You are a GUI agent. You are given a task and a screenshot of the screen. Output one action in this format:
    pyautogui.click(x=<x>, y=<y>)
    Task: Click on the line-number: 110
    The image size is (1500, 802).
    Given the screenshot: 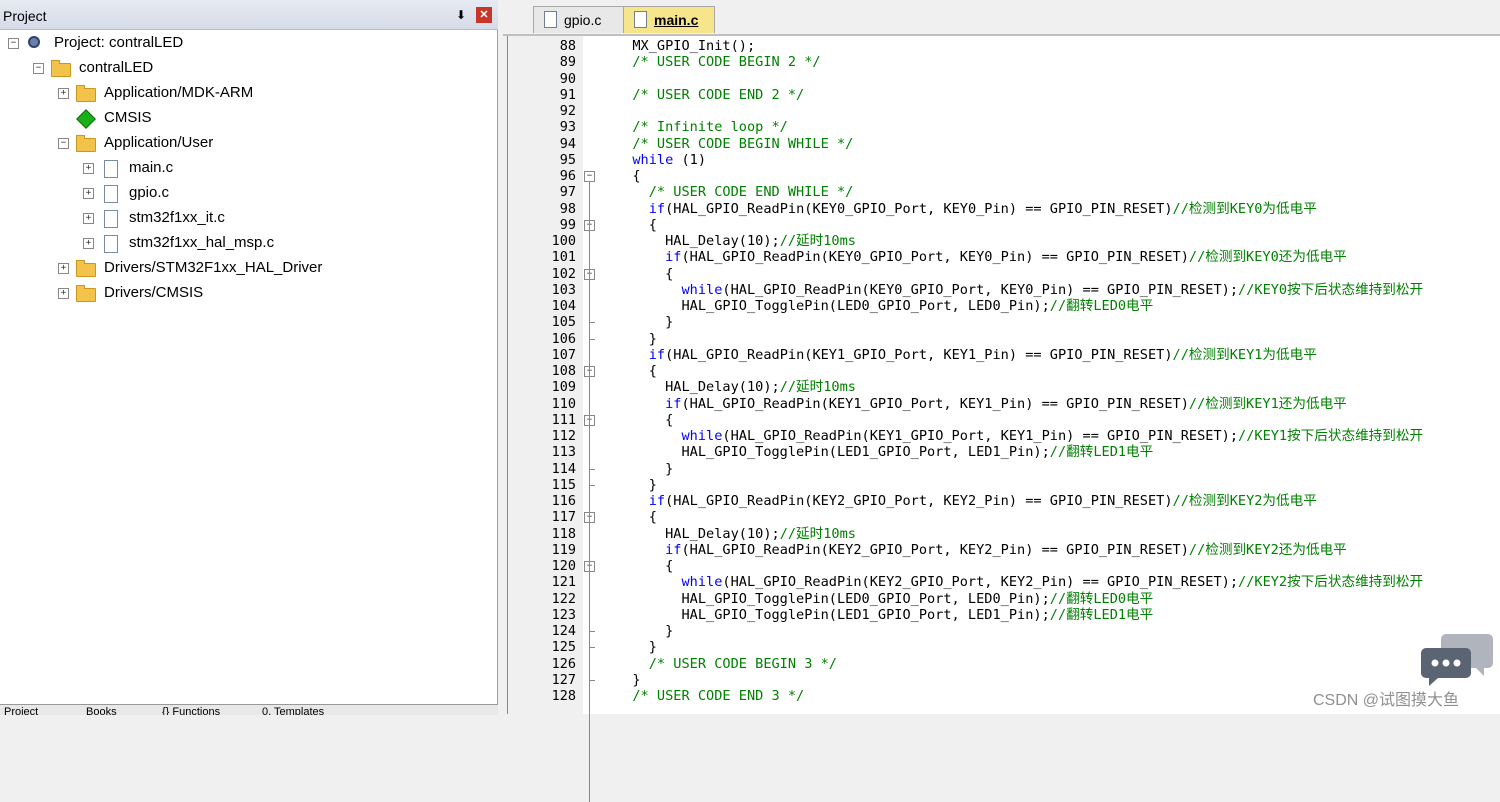 What is the action you would take?
    pyautogui.click(x=563, y=403)
    